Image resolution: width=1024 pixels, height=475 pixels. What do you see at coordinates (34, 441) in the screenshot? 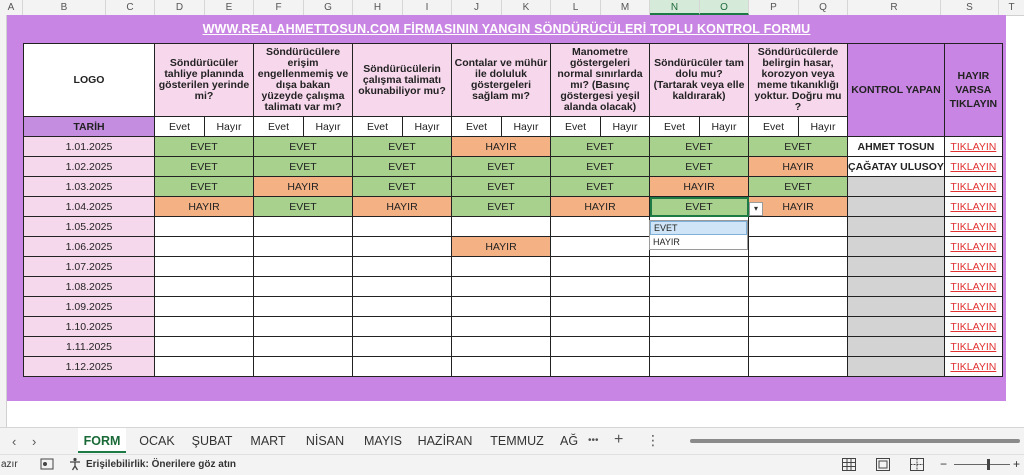
I see `chevron-right-icon: ›` at bounding box center [34, 441].